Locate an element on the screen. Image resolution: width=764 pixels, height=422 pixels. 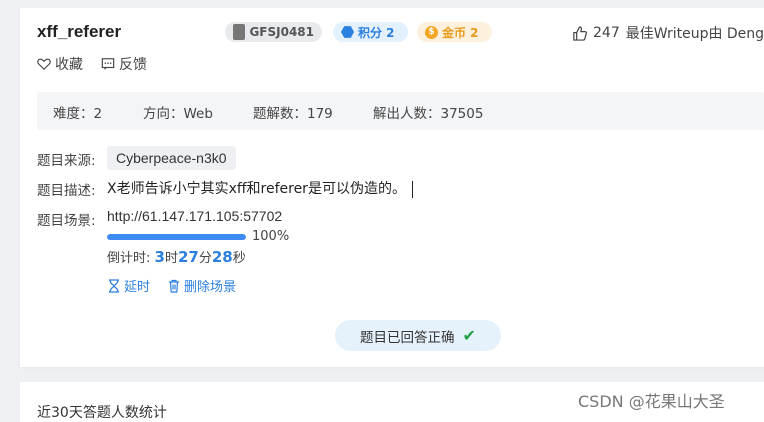
scene-progress-fill is located at coordinates (176, 237).